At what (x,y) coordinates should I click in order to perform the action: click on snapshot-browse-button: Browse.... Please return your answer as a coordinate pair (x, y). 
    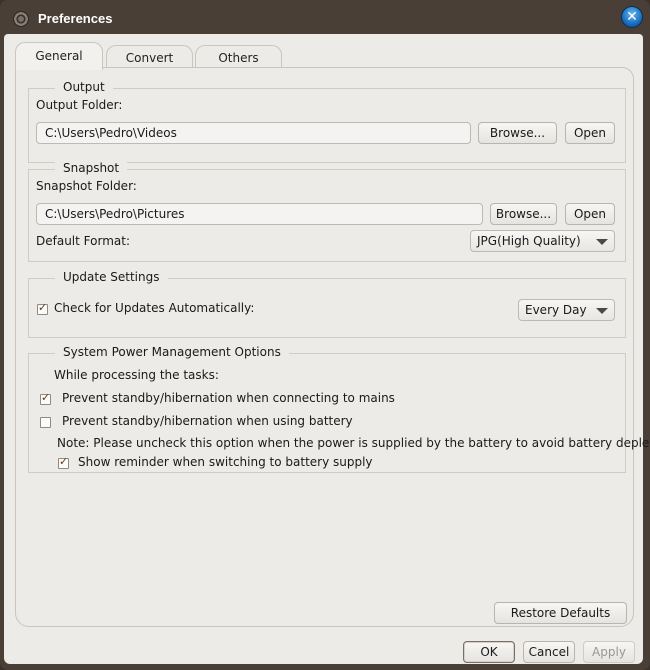
    Looking at the image, I should click on (523, 214).